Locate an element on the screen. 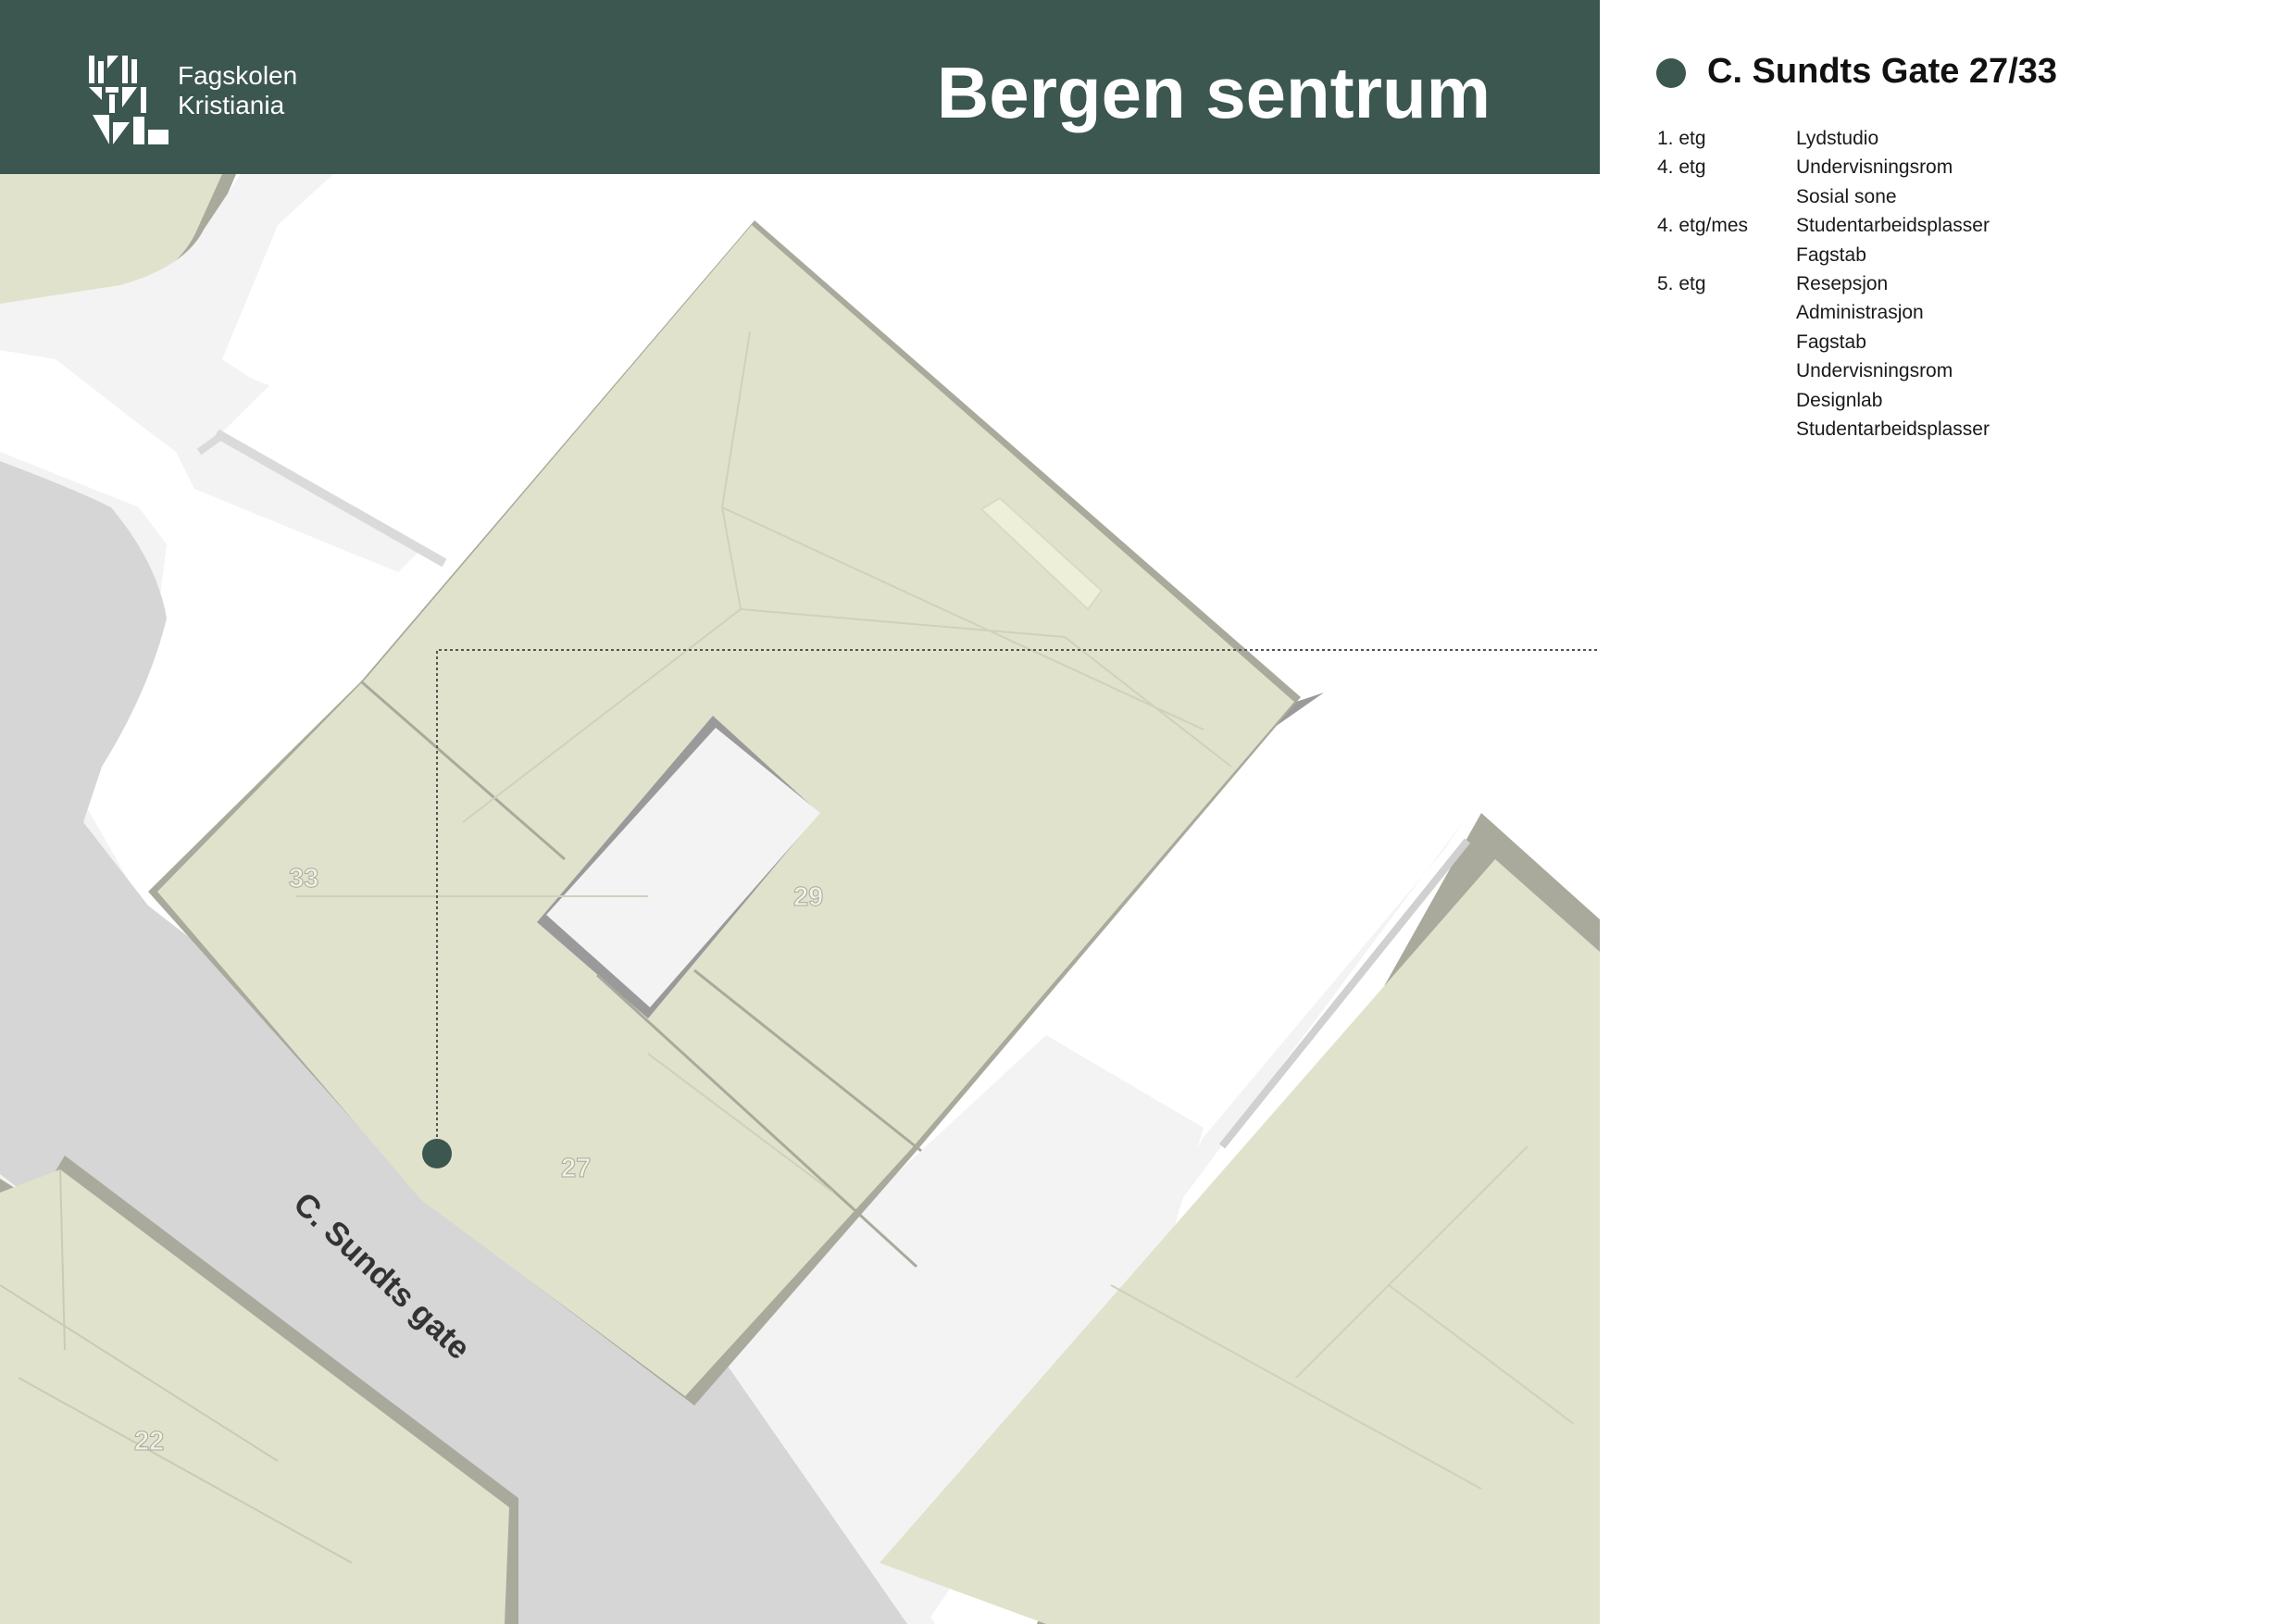  floor-row: 1. etg Lydstudio is located at coordinates (1823, 138).